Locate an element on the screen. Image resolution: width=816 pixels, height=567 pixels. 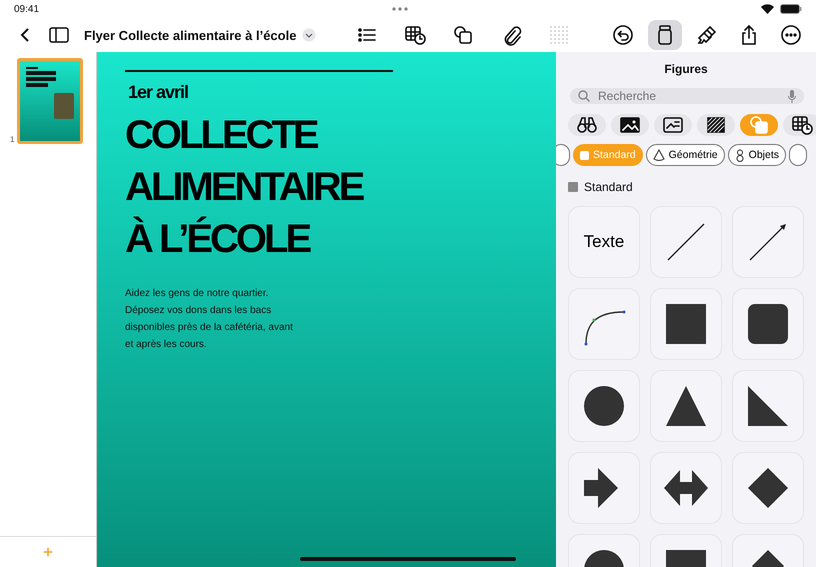
search-input: Recherche is located at coordinates (689, 96).